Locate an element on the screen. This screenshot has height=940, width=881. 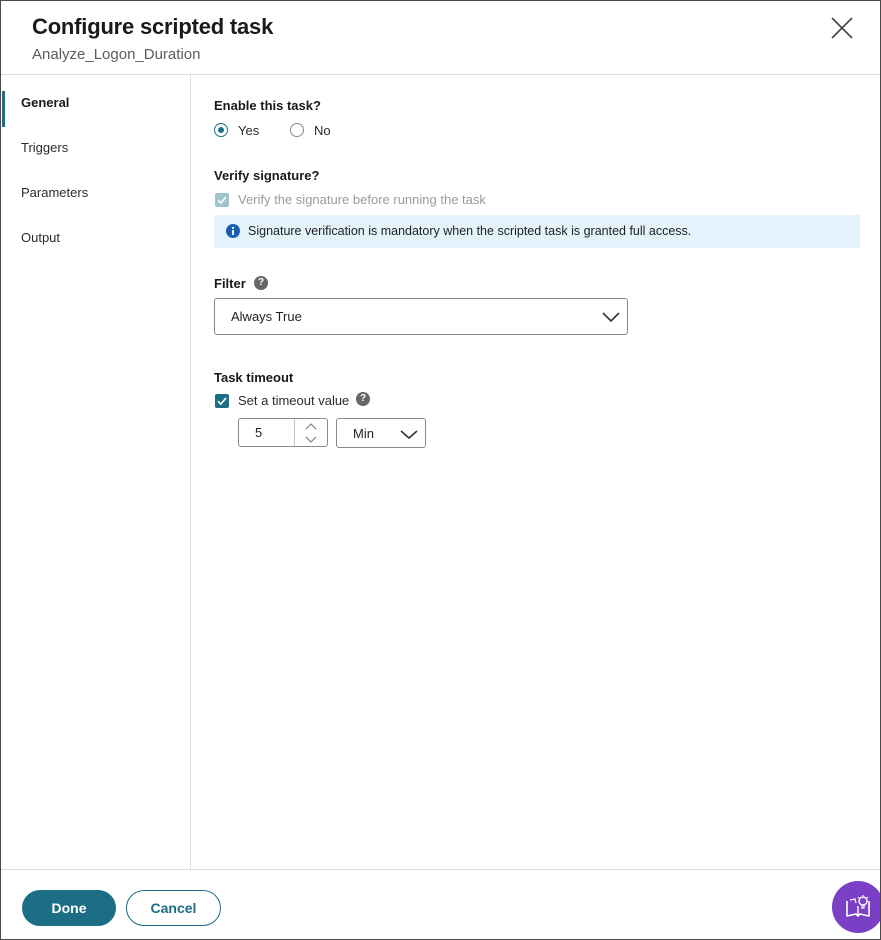
sidebar-item-label: Parameters is located at coordinates (55, 192).